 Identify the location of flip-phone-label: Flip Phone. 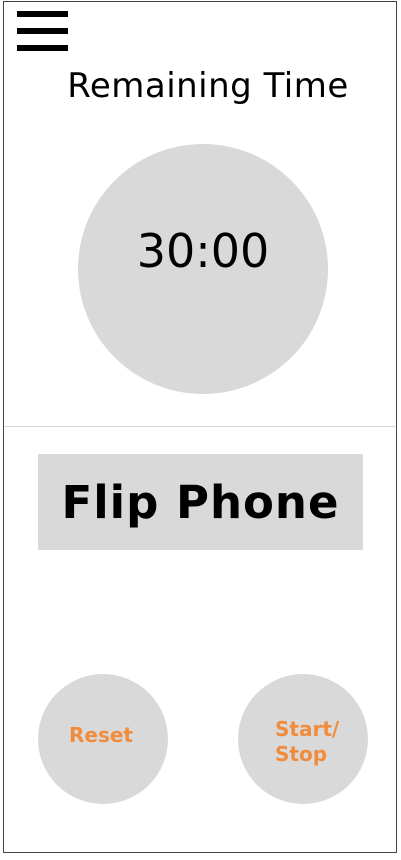
(200, 502).